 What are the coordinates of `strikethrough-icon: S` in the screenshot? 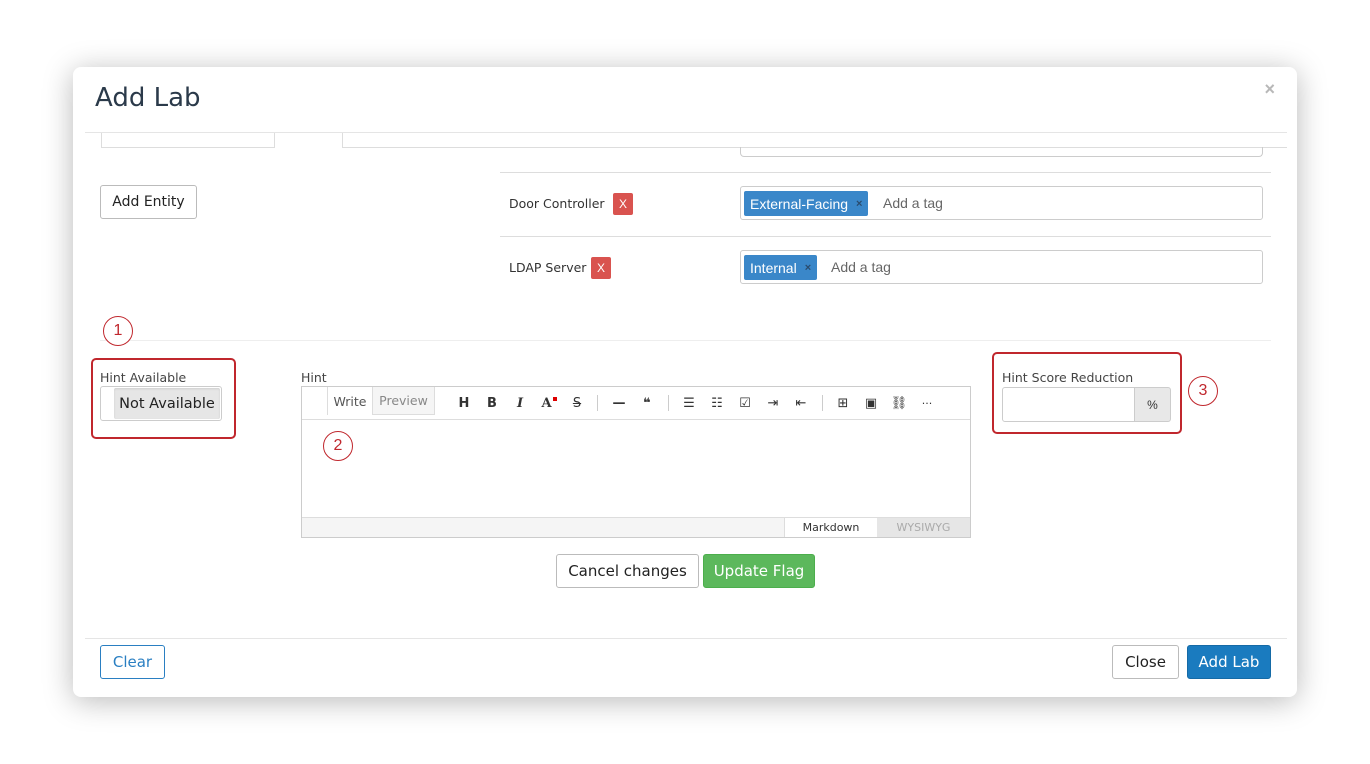 It's located at (577, 403).